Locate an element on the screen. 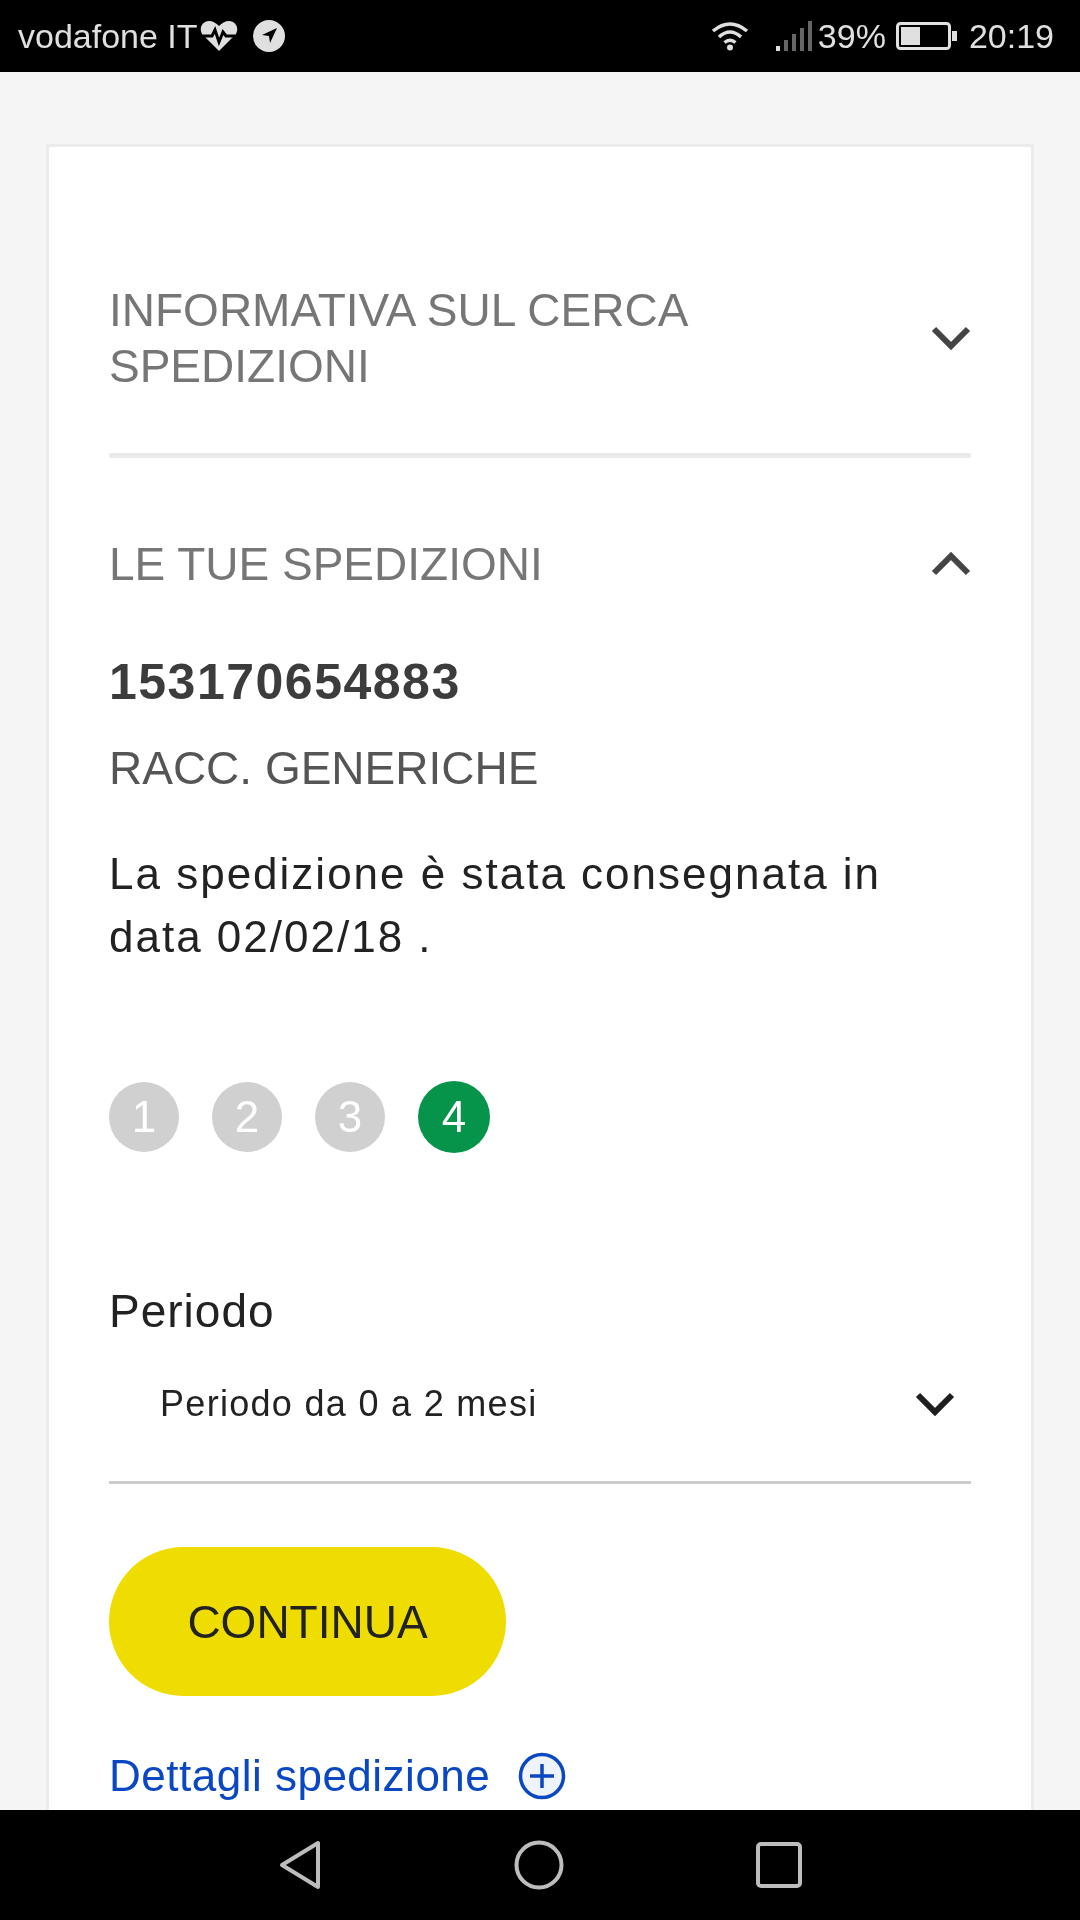 Image resolution: width=1080 pixels, height=1920 pixels. wifi-icon is located at coordinates (729, 36).